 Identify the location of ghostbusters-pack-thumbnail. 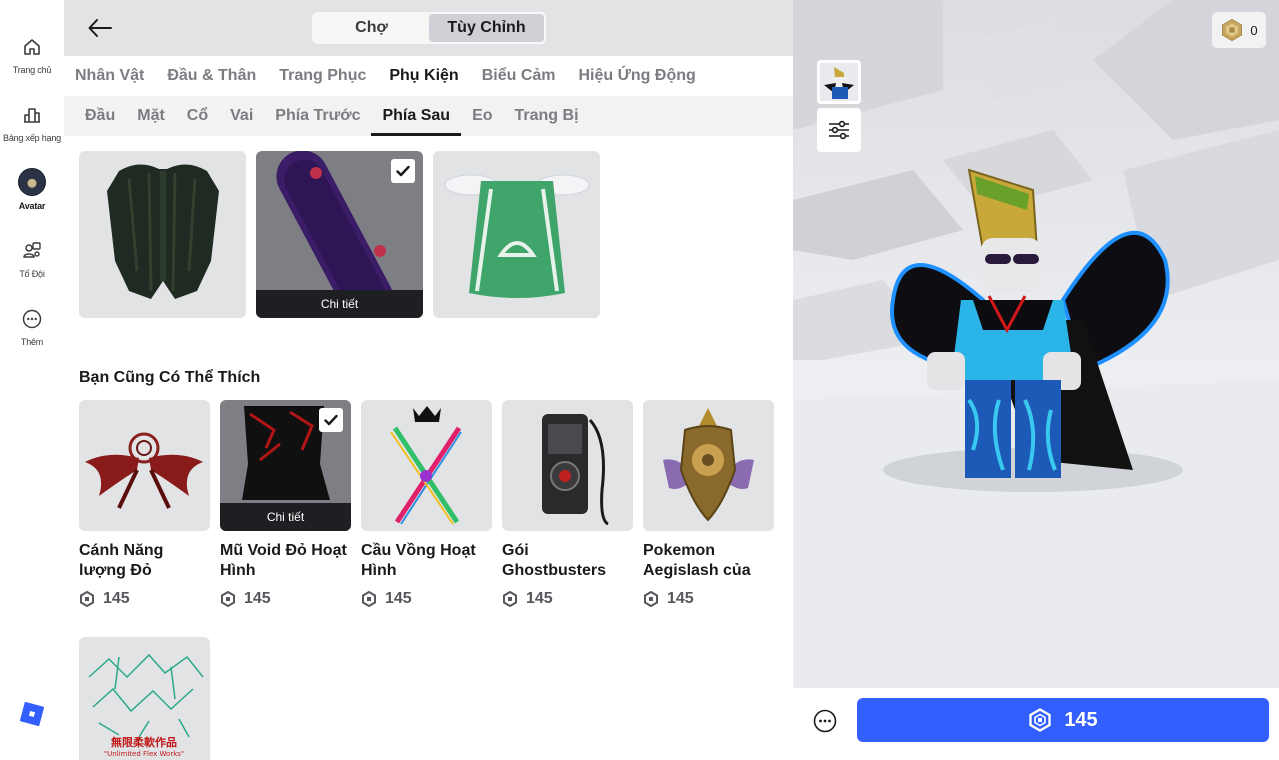
(575, 470).